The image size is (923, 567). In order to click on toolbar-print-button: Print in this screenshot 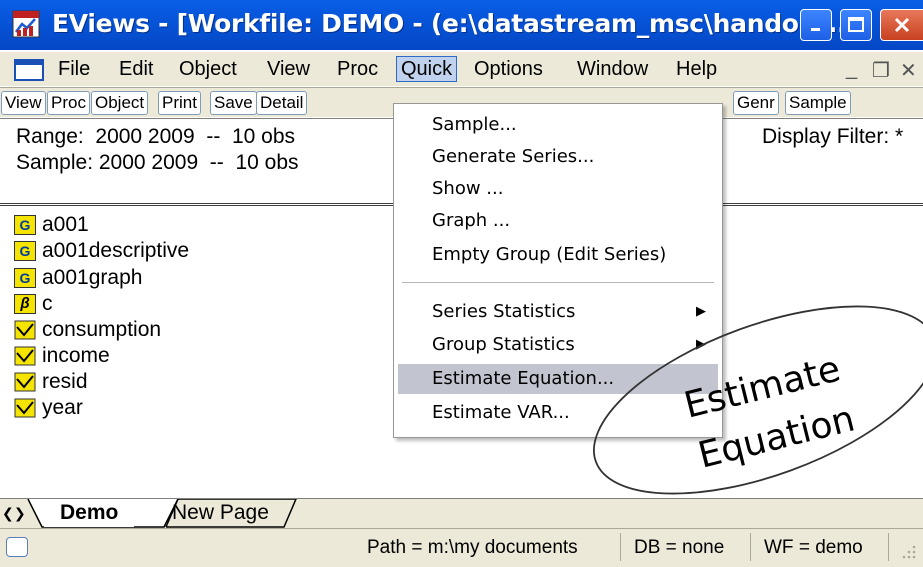, I will do `click(179, 103)`.